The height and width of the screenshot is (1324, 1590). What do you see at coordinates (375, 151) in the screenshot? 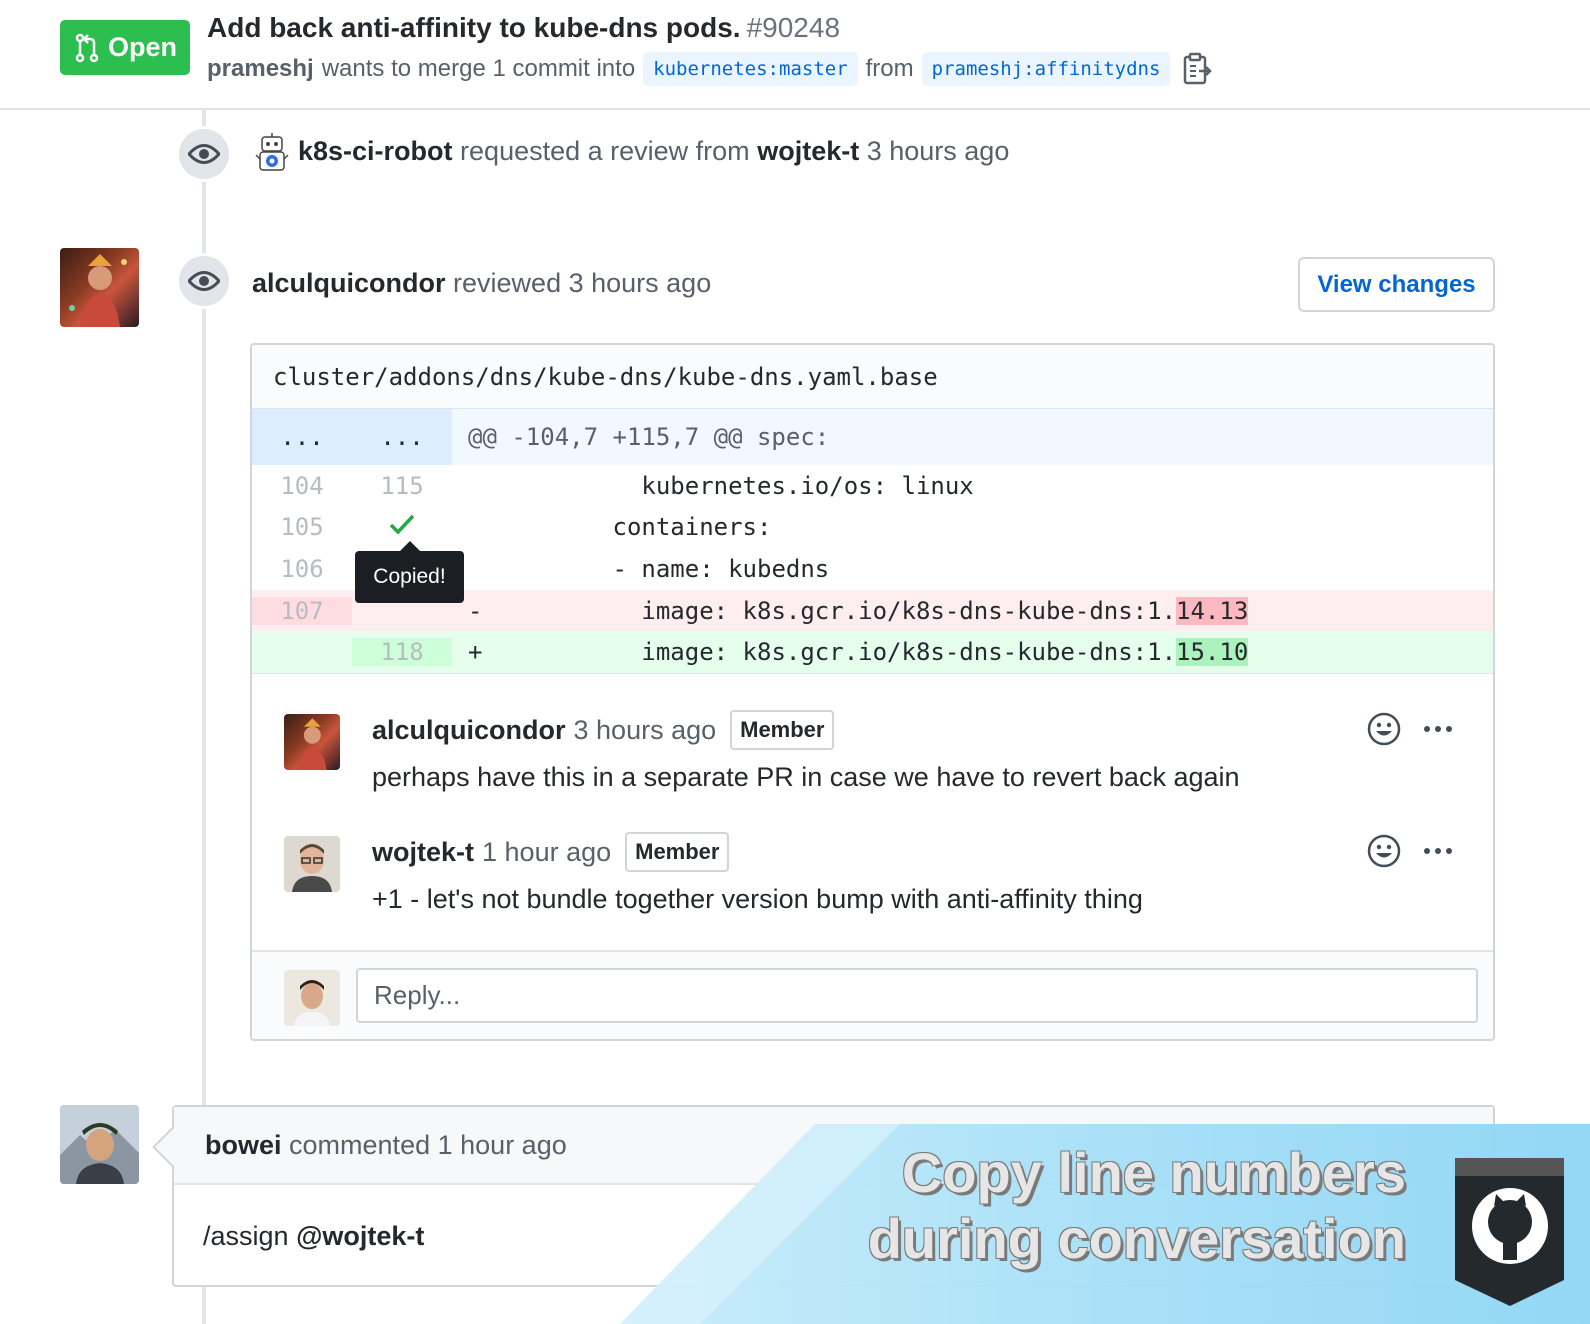
I see `review-request-actor: k8s-ci-robot` at bounding box center [375, 151].